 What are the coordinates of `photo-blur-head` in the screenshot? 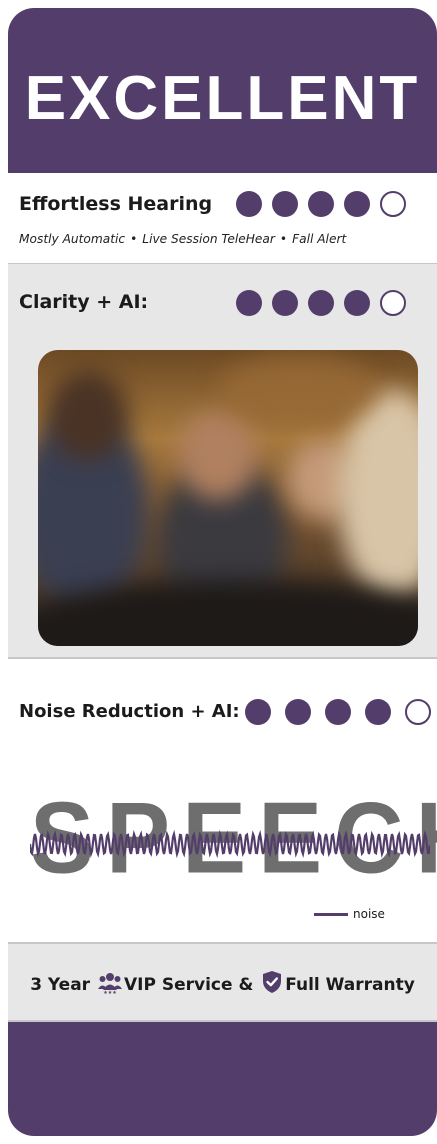 It's located at (88, 415).